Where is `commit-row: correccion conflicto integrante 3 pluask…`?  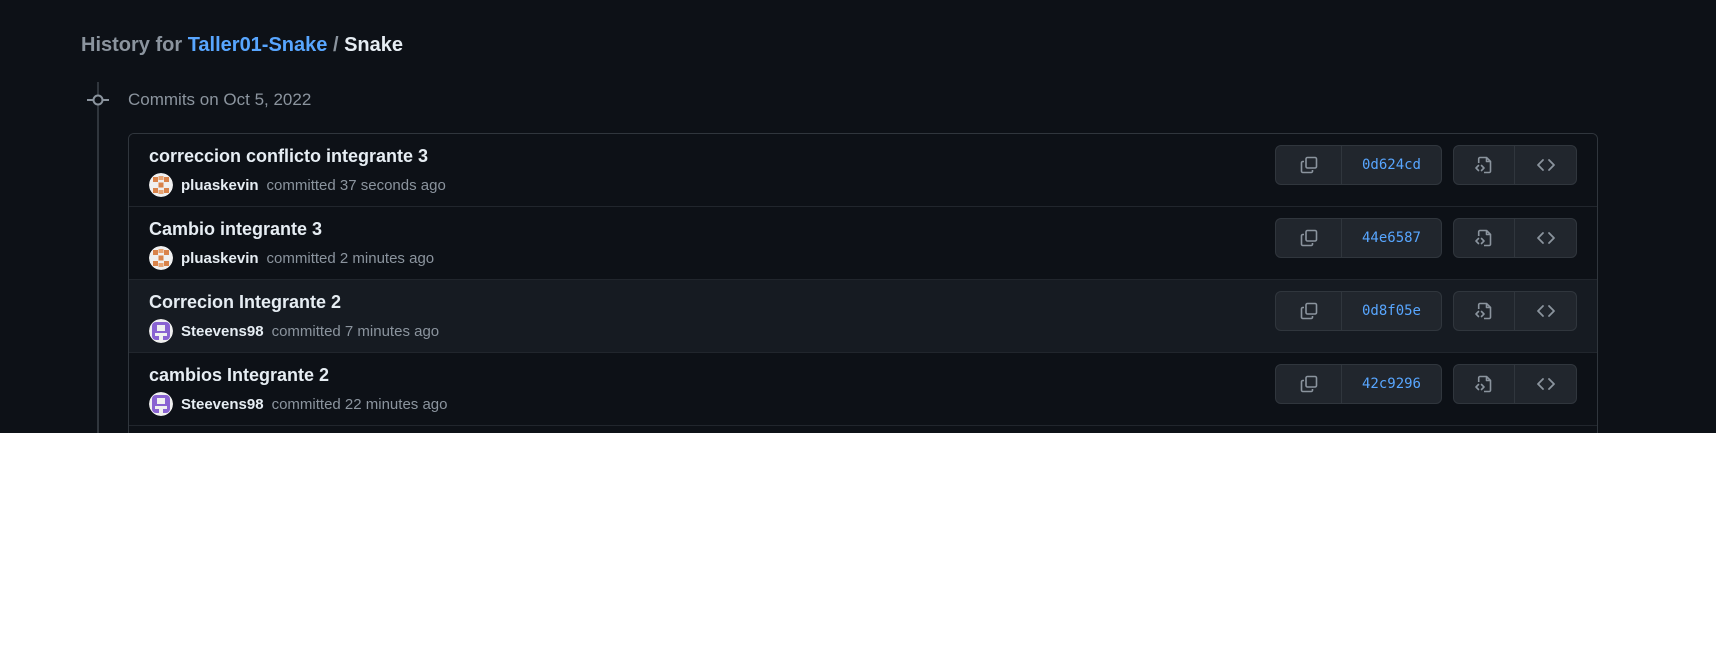 commit-row: correccion conflicto integrante 3 pluask… is located at coordinates (863, 170).